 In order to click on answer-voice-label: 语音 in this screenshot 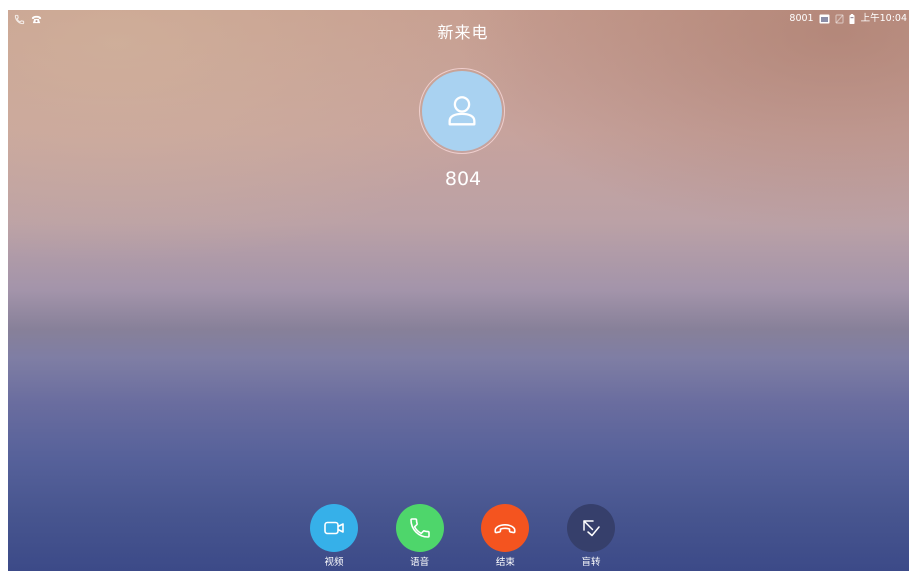, I will do `click(420, 562)`.